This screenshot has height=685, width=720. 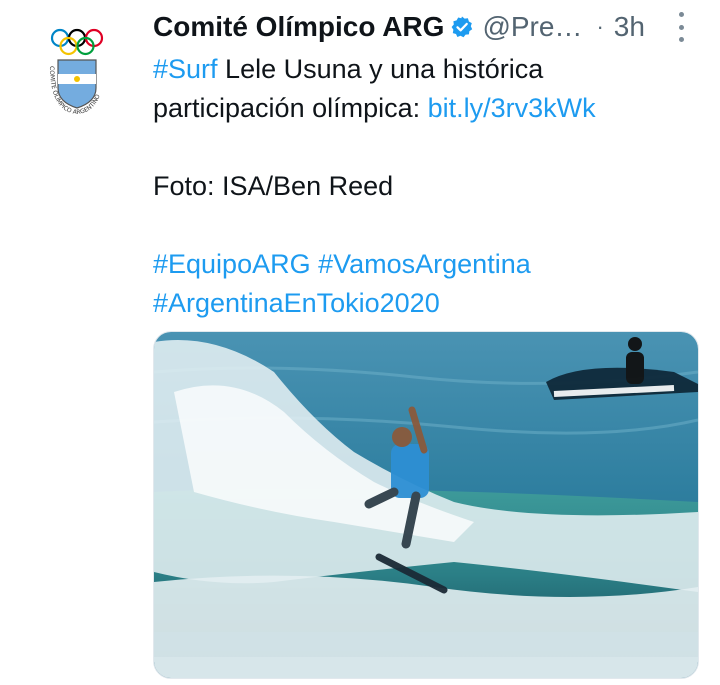 What do you see at coordinates (433, 303) in the screenshot?
I see `hashtags-line-2: #ArgentinaEnTokio2020` at bounding box center [433, 303].